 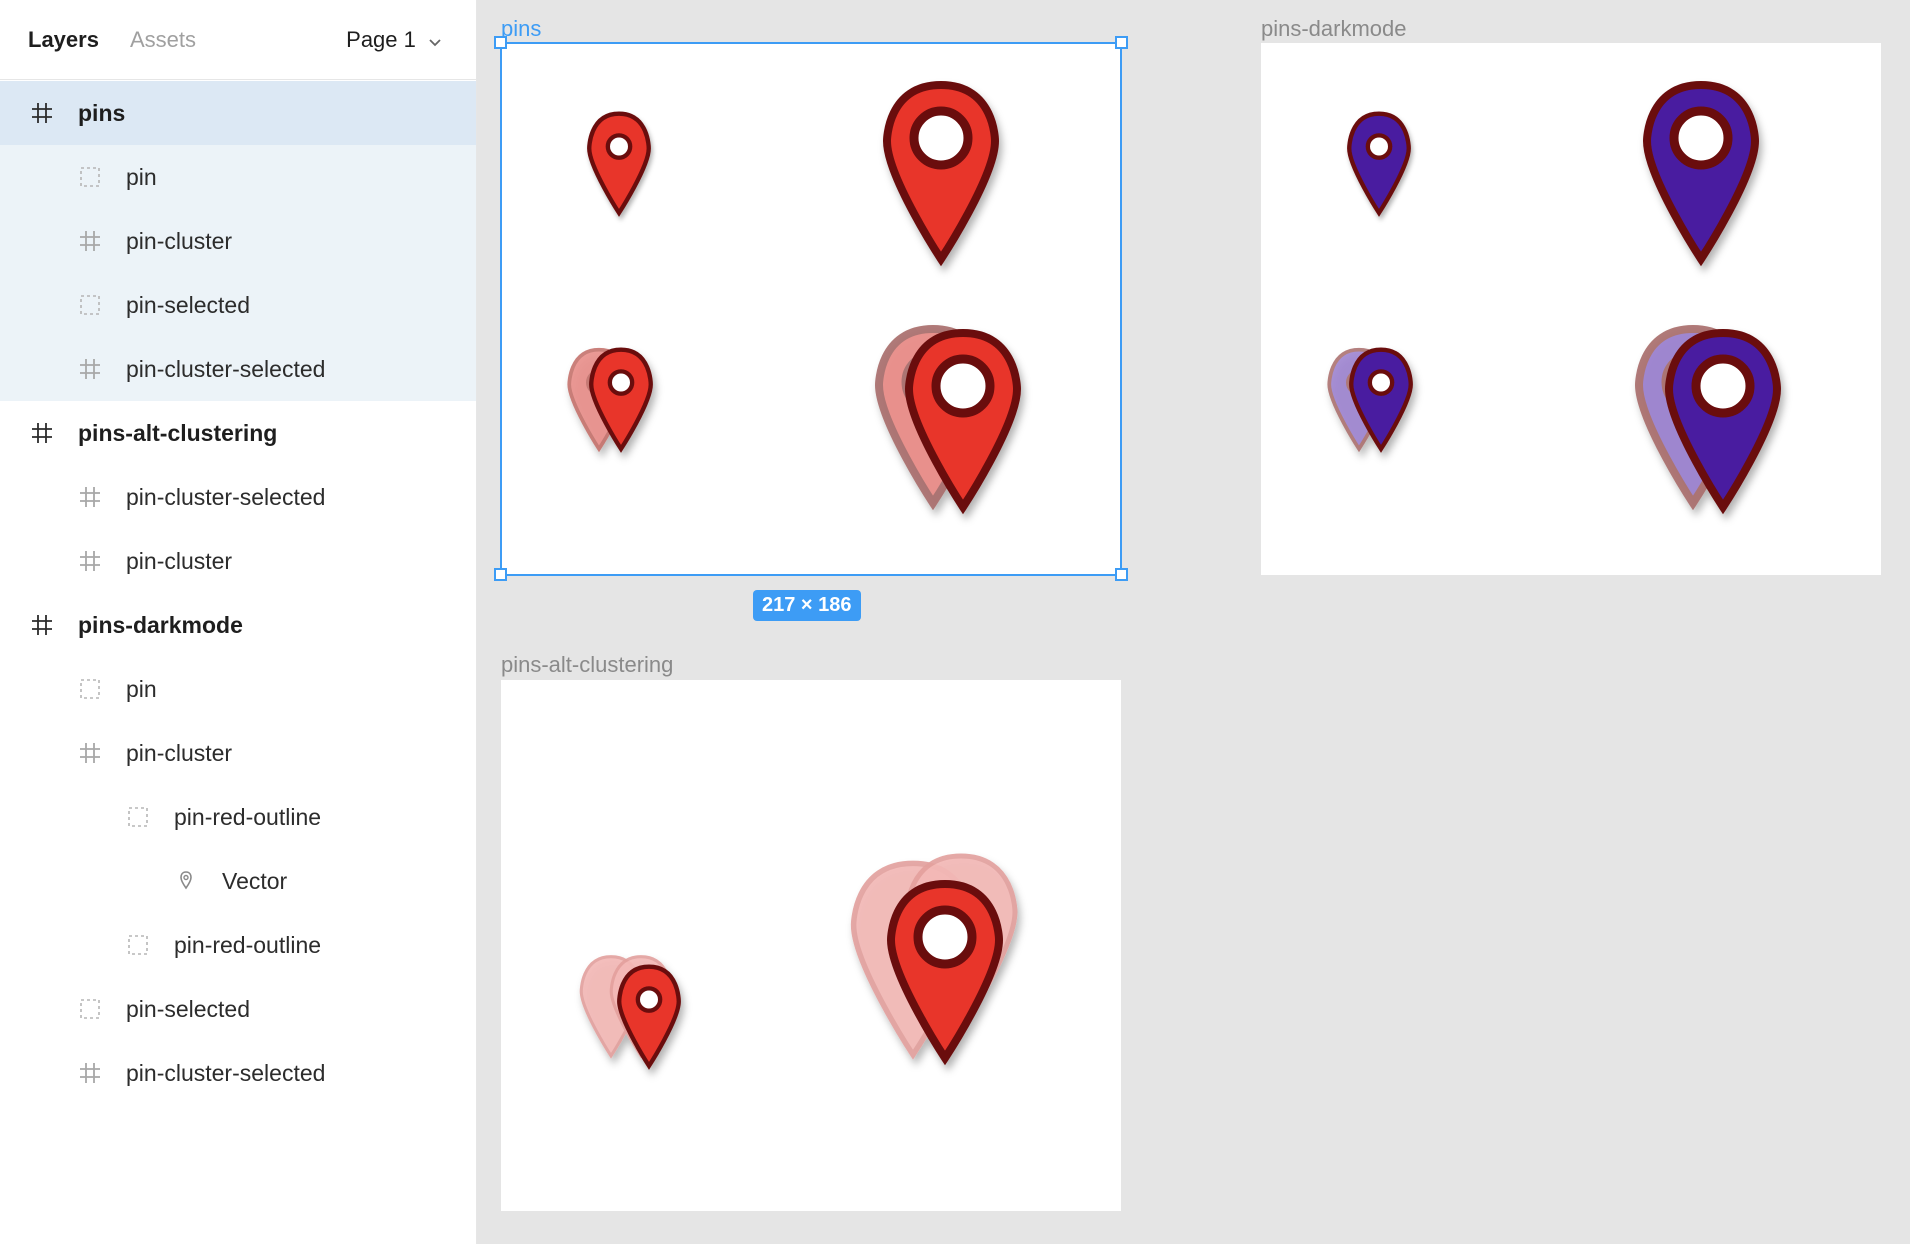 What do you see at coordinates (1554, 297) in the screenshot?
I see `pins-darkmode-artwork` at bounding box center [1554, 297].